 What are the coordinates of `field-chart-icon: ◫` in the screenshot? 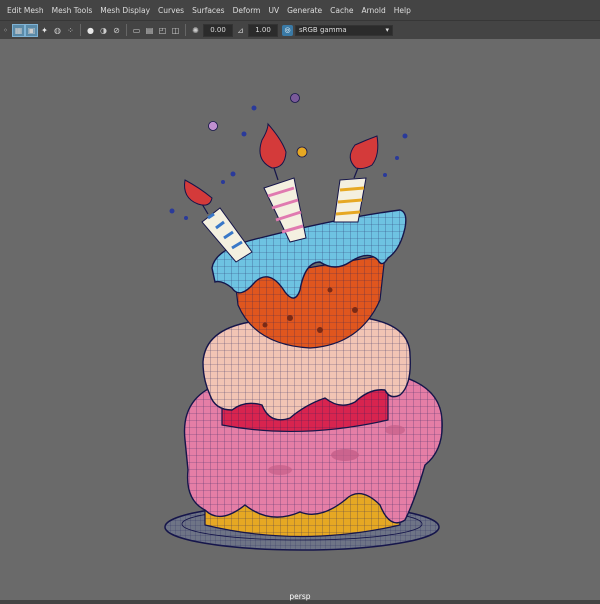 It's located at (175, 30).